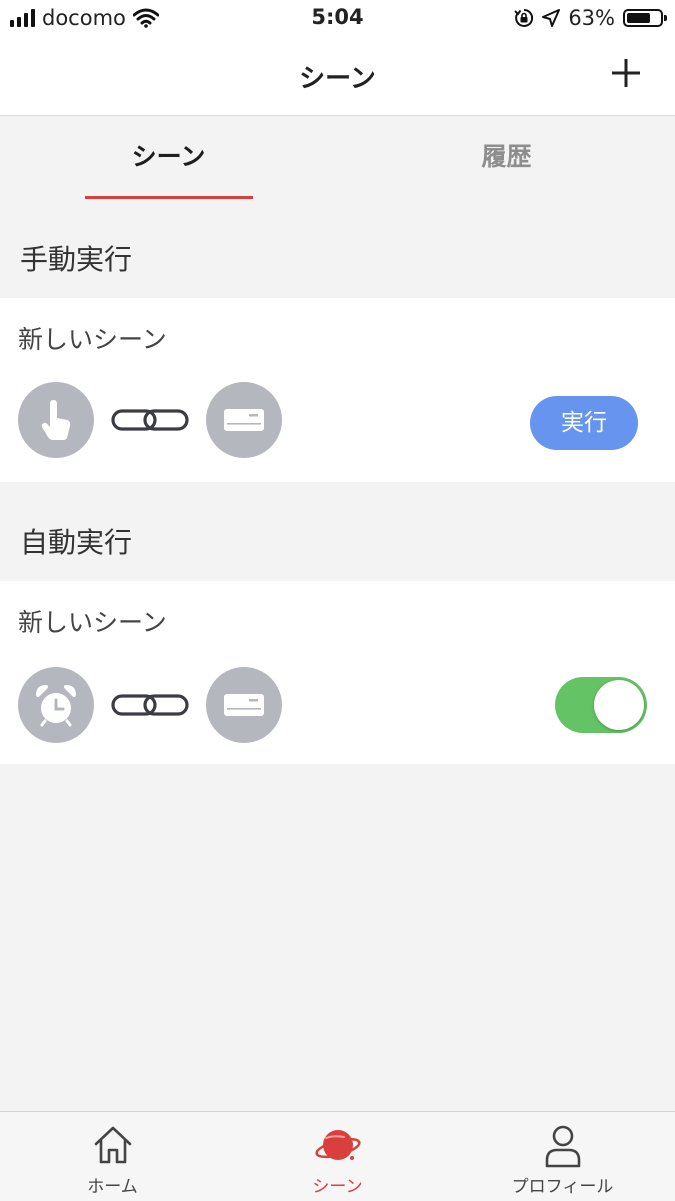 This screenshot has height=1201, width=675. I want to click on nav-home: ホーム, so click(112, 1156).